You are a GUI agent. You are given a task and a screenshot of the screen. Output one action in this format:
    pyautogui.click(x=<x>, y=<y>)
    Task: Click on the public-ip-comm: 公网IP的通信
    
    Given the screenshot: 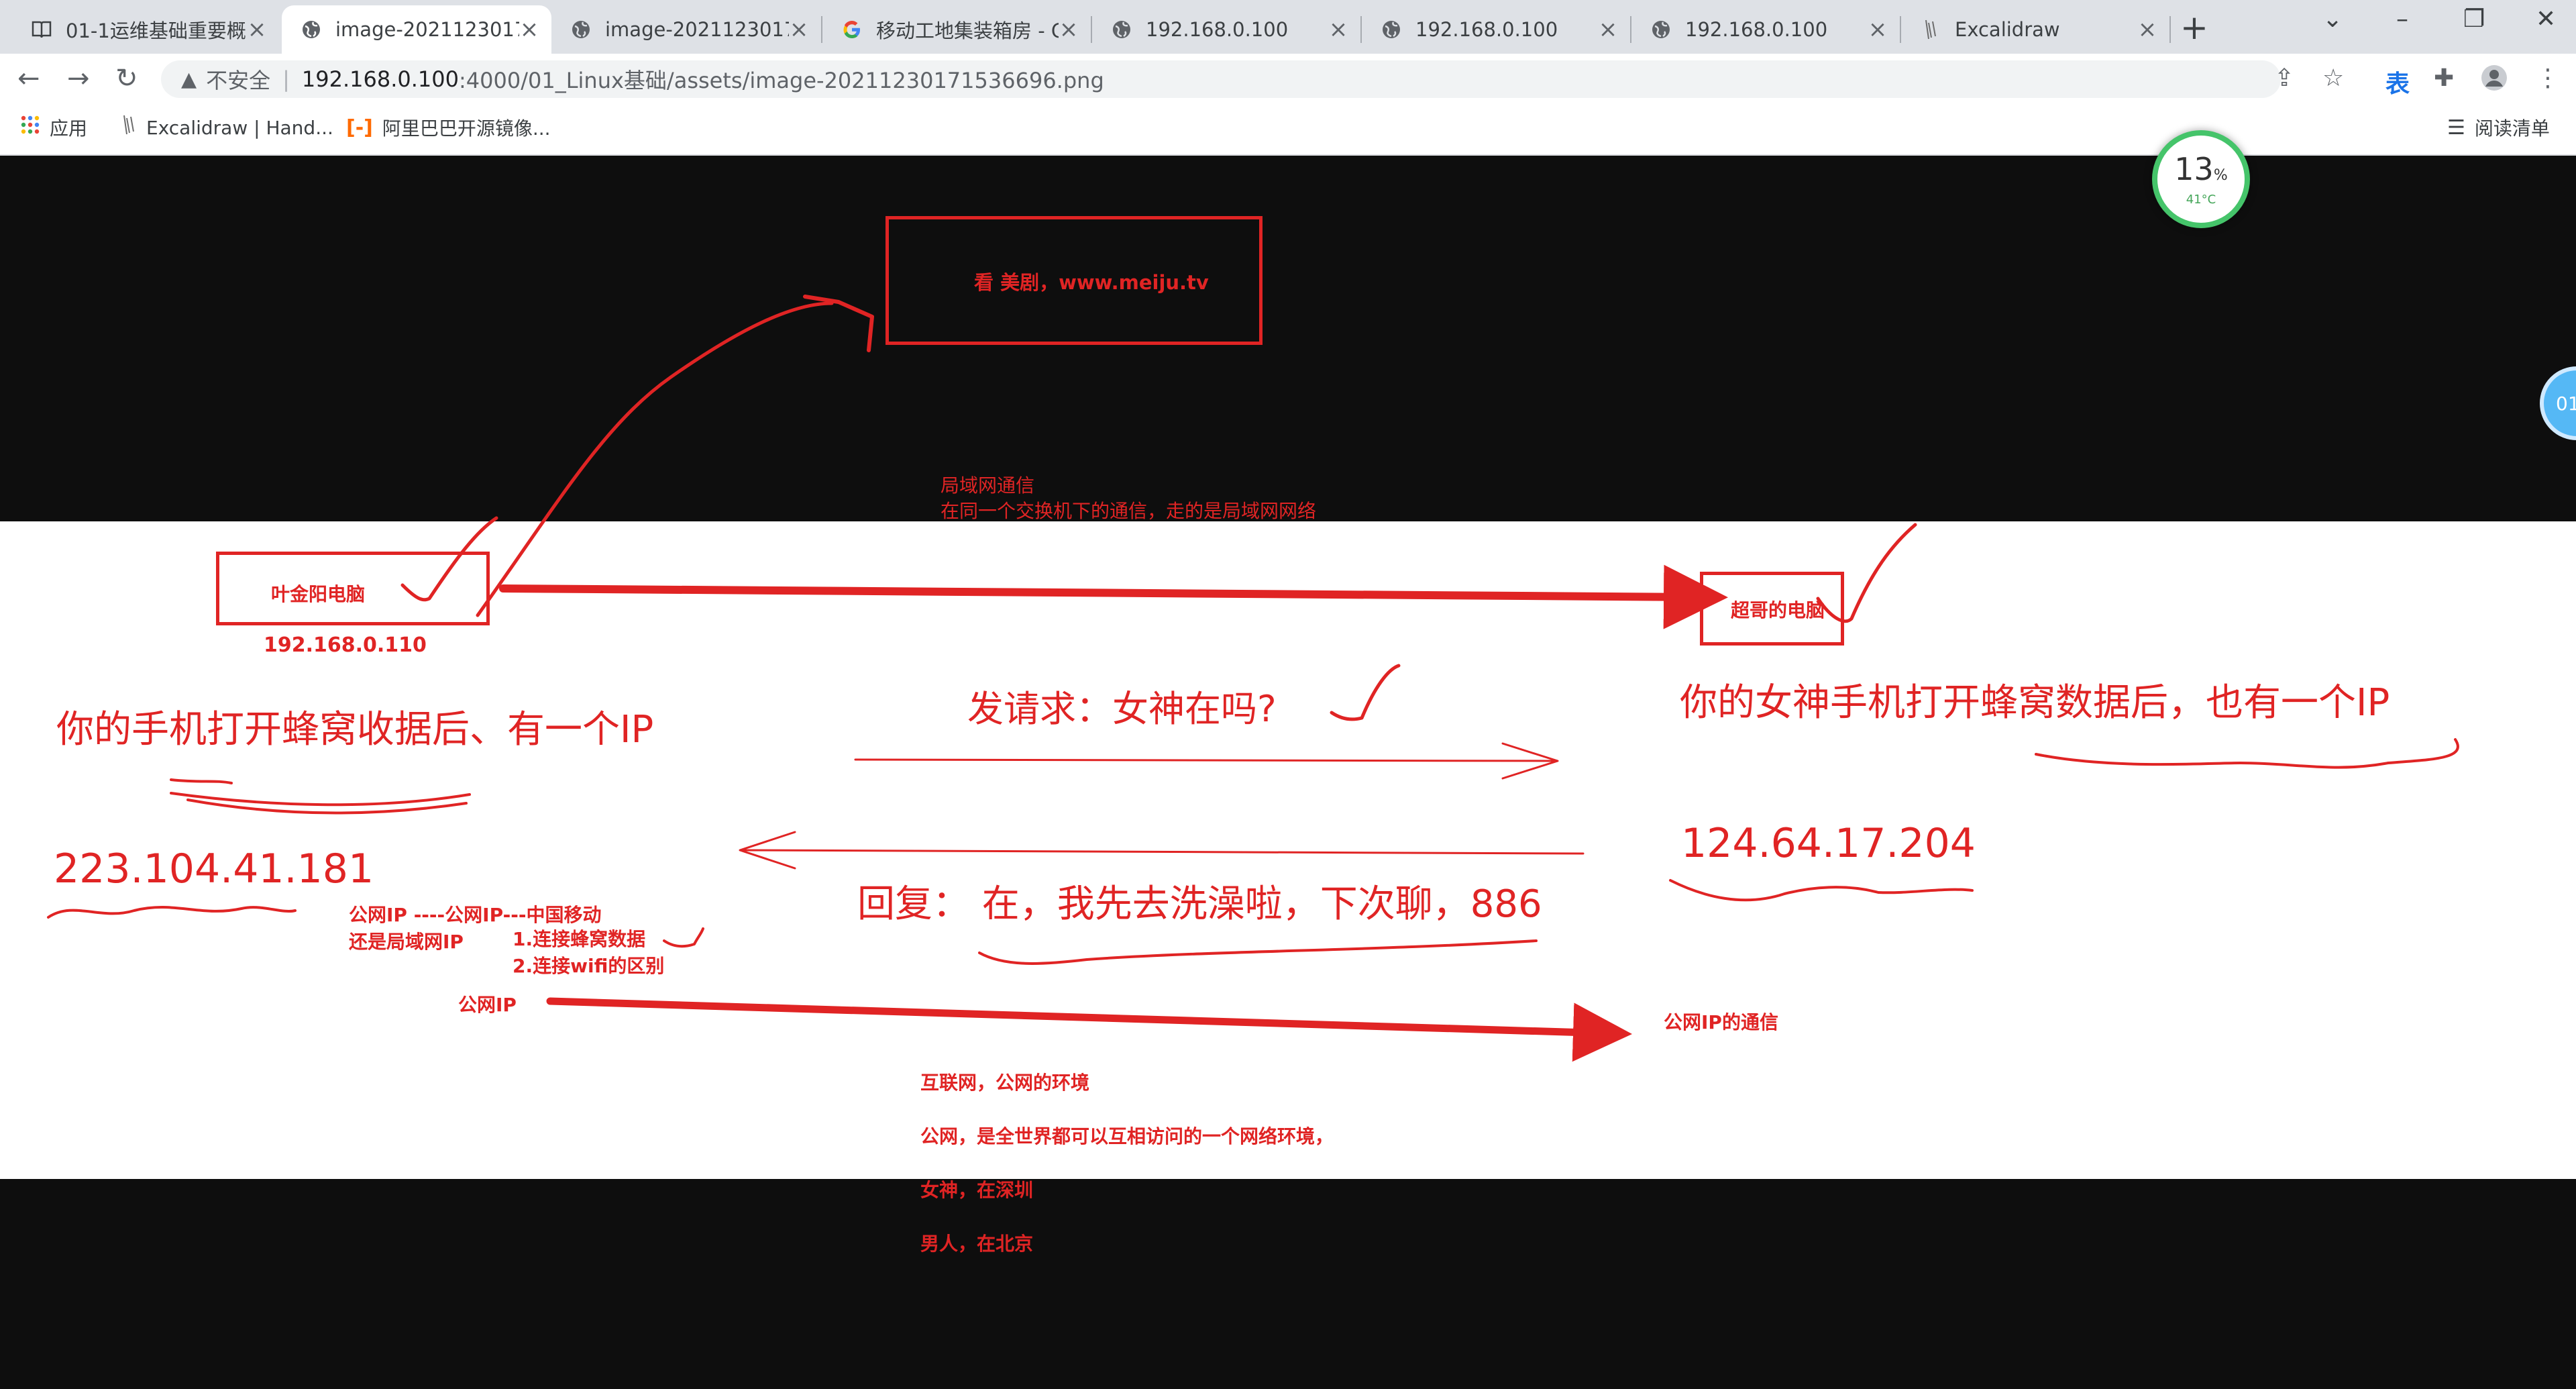 What is the action you would take?
    pyautogui.click(x=1721, y=1022)
    